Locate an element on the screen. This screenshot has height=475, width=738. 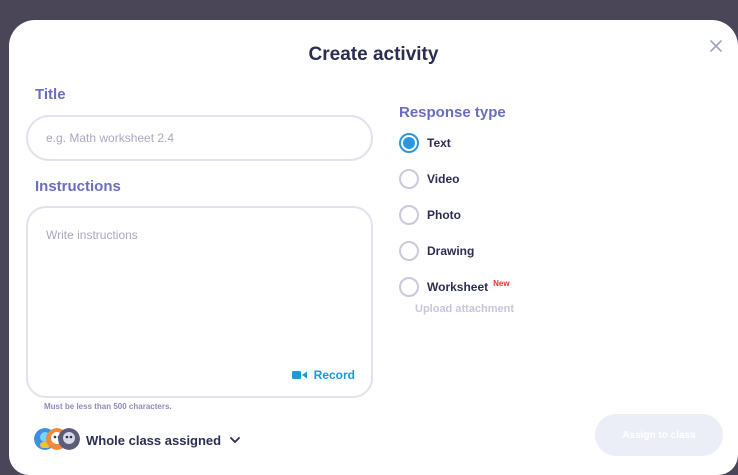
response-type-label: Response type is located at coordinates (452, 112).